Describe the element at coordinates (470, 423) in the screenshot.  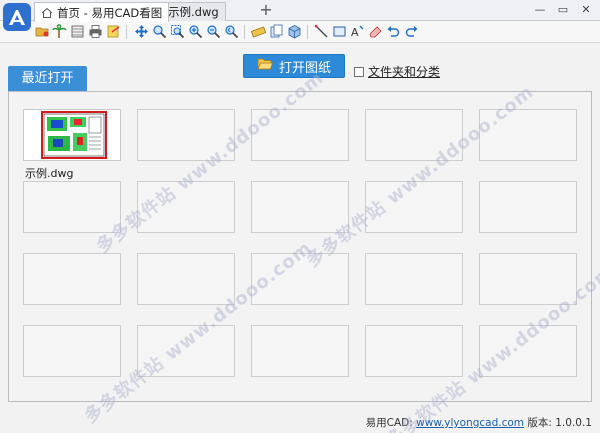
I see `website-link: www.ylyongcad.com` at that location.